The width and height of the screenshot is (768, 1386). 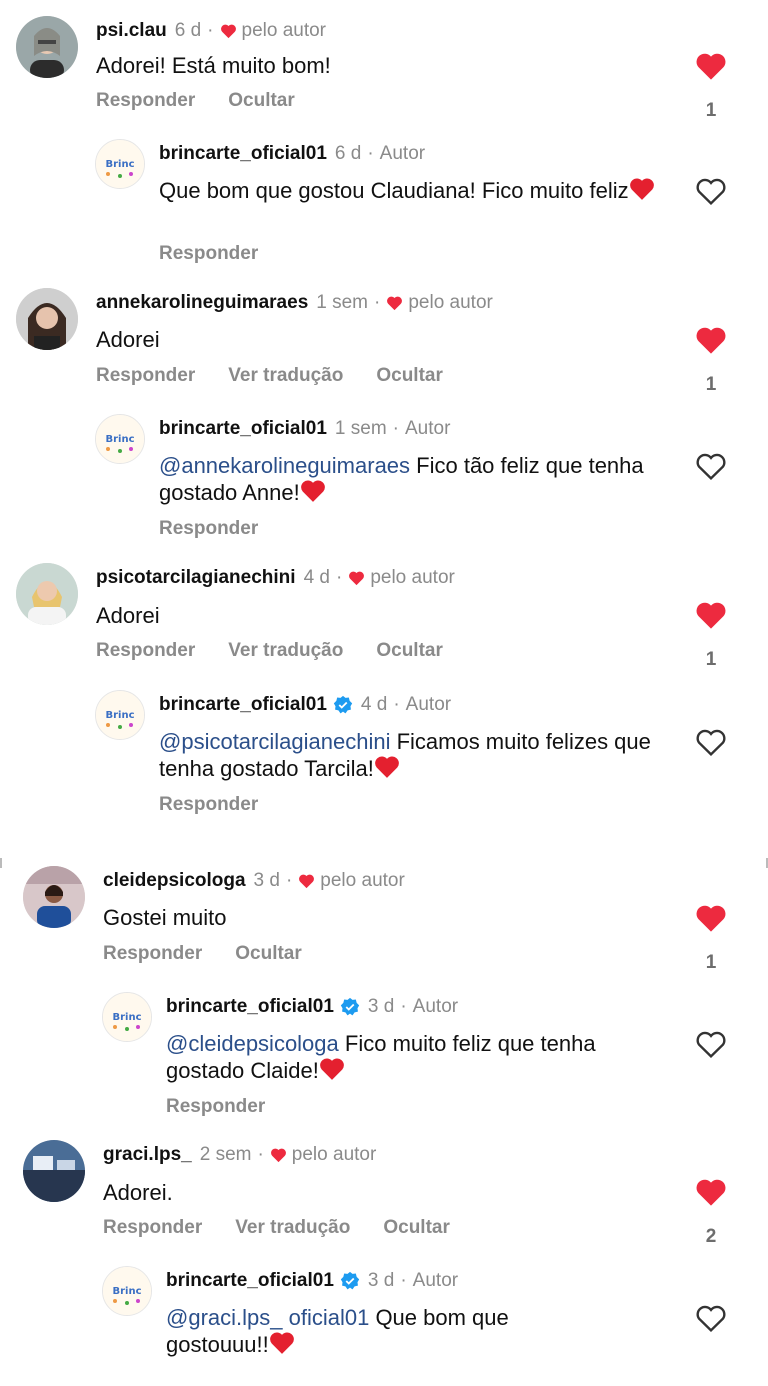 I want to click on comment-meta: annekarolineguimaraes 1 sem · pelo autor, so click(x=294, y=303).